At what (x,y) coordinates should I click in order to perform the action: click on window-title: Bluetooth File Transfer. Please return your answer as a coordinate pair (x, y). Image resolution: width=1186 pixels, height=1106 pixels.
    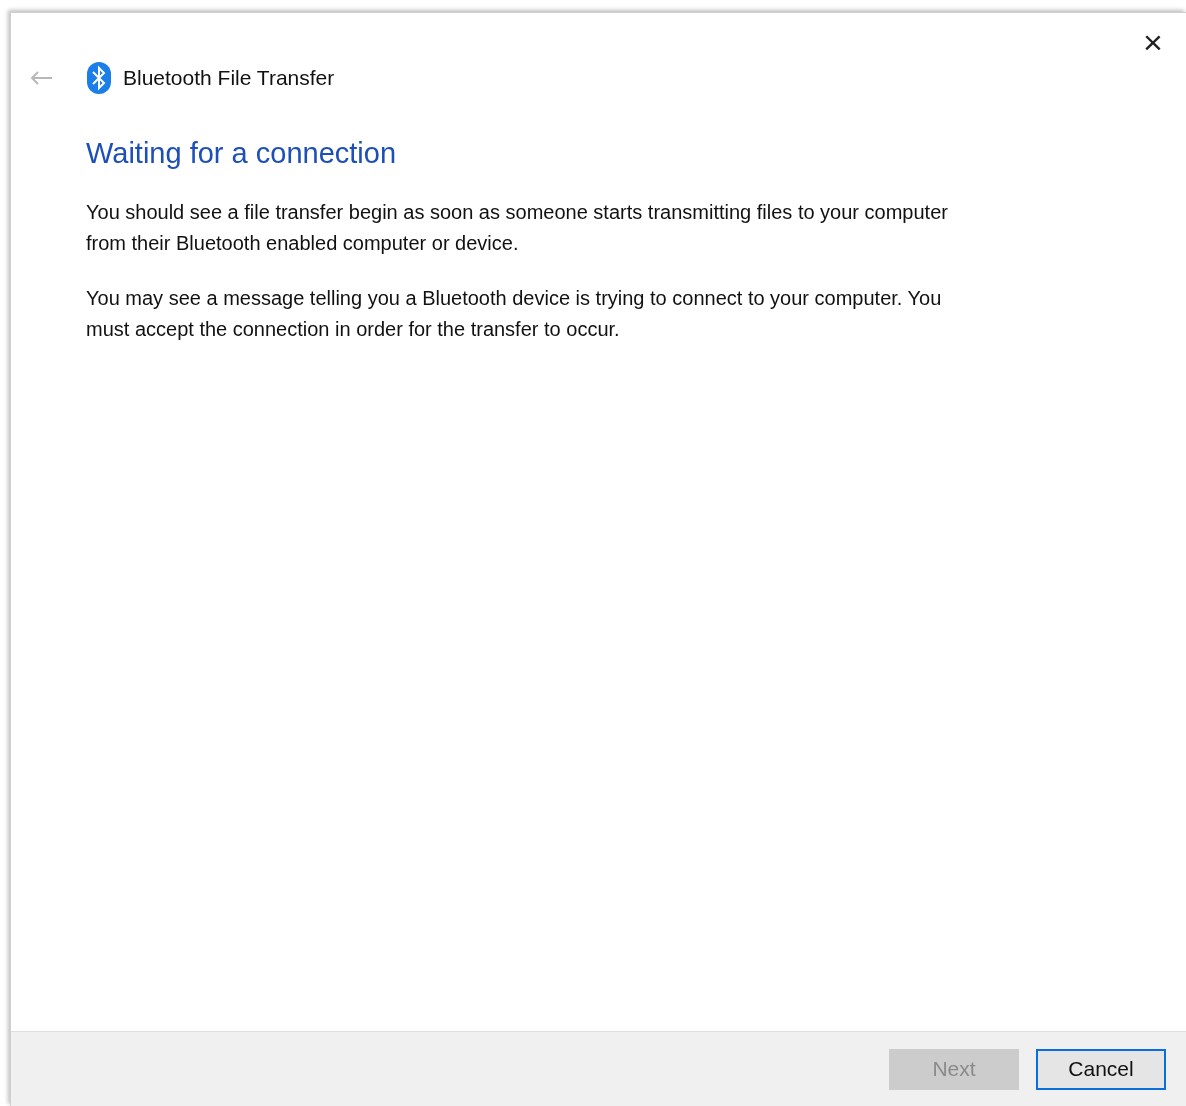
    Looking at the image, I should click on (229, 78).